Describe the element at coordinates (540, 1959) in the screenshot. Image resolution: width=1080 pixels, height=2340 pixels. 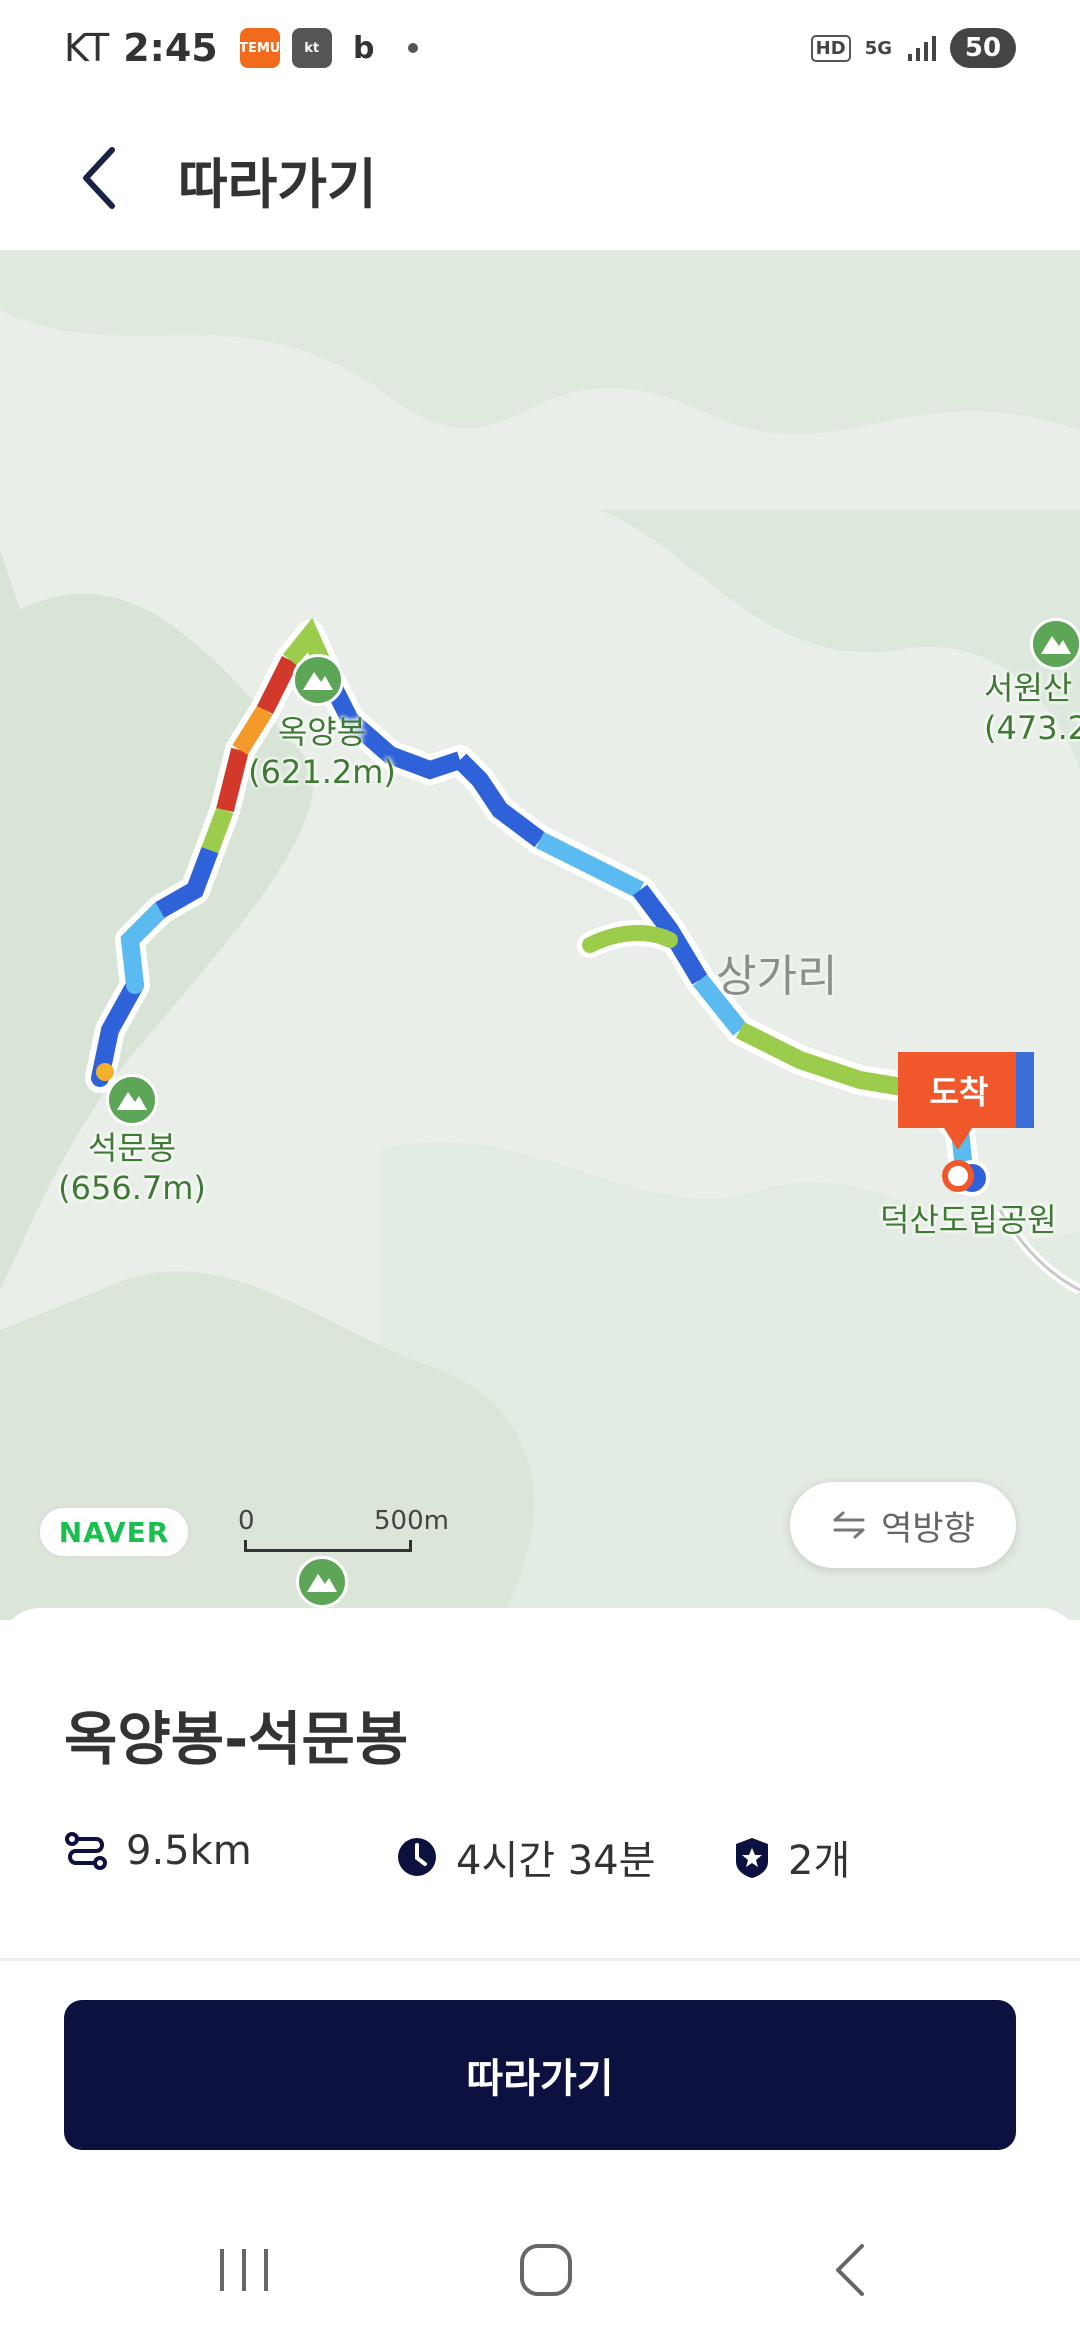
I see `divider` at that location.